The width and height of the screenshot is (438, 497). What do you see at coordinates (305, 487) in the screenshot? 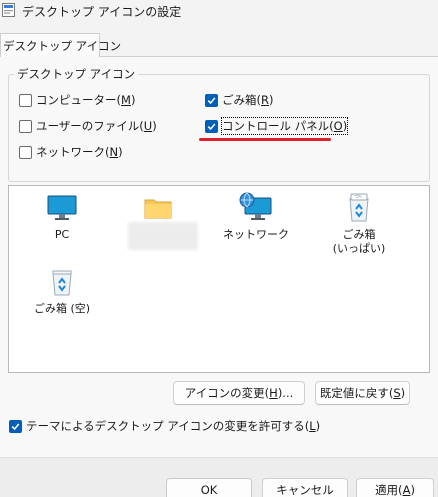
I see `cancel-button: キャンセル` at bounding box center [305, 487].